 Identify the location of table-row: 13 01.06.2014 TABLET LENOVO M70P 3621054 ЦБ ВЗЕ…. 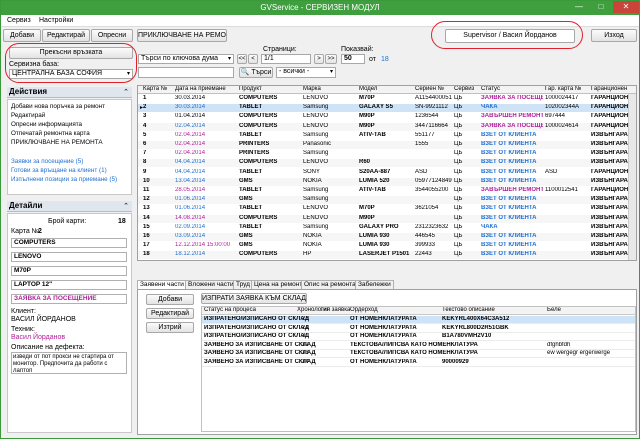
(387, 209).